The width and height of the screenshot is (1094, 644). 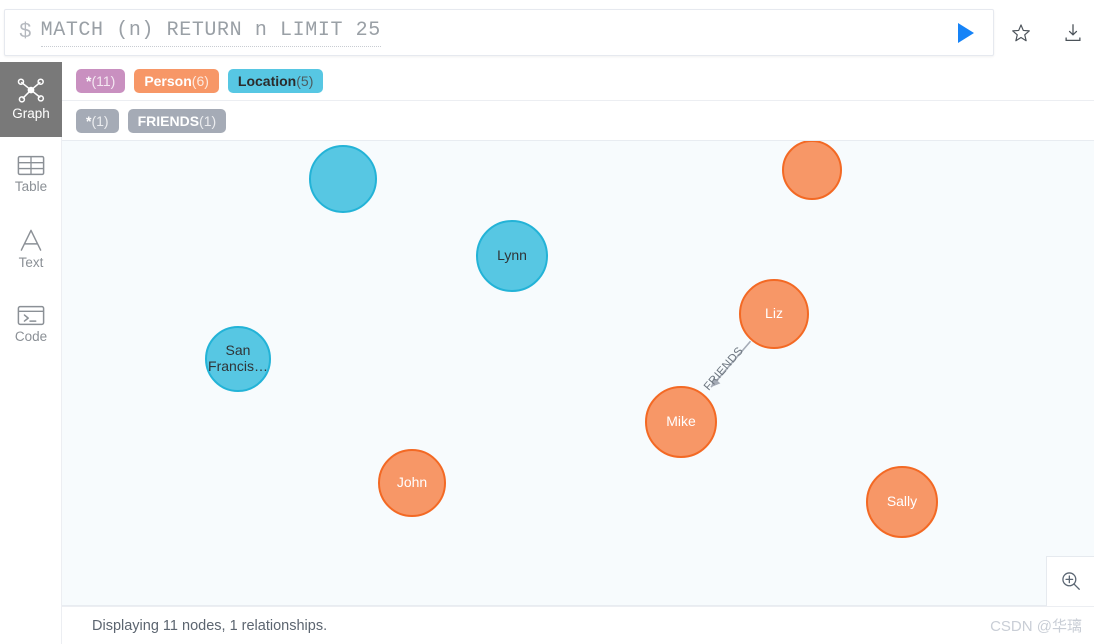 I want to click on graph-node-lynn: Lynn, so click(x=512, y=256).